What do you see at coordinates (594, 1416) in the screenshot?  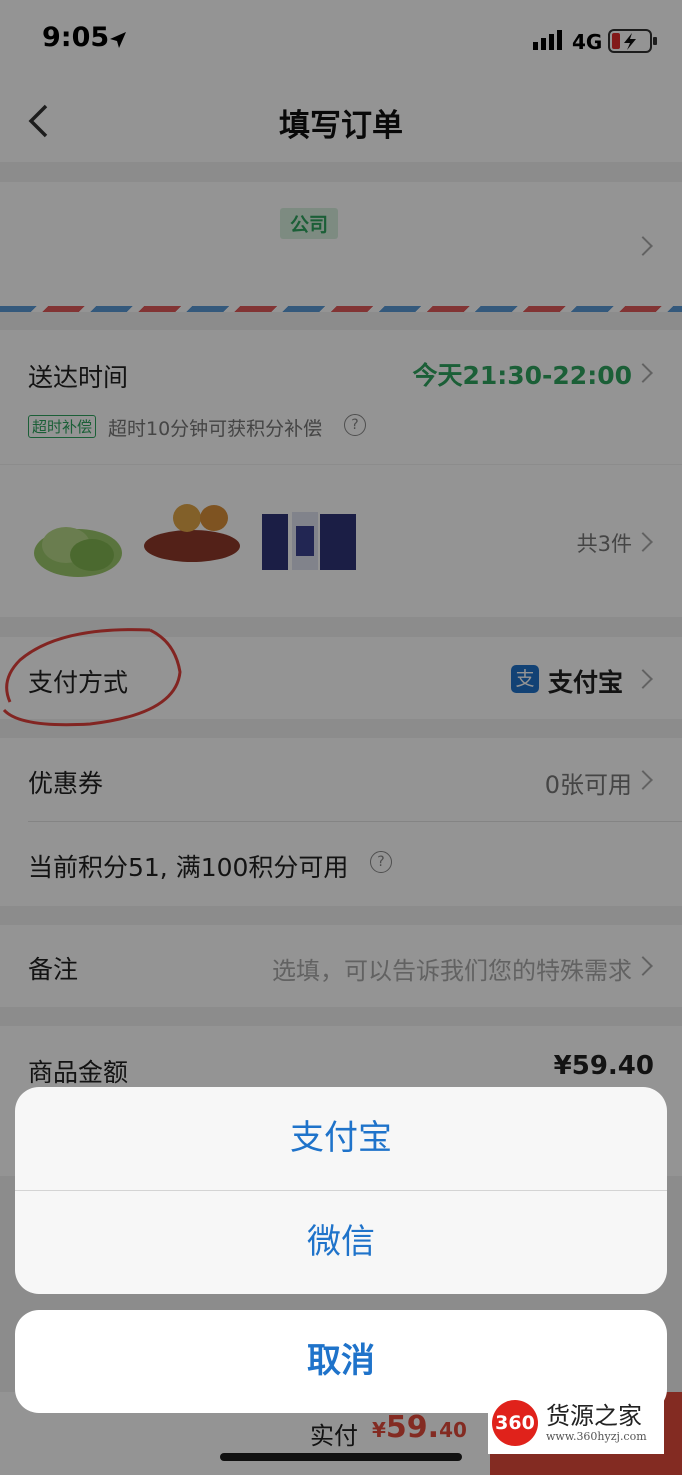 I see `watermark-title: 货源之家` at bounding box center [594, 1416].